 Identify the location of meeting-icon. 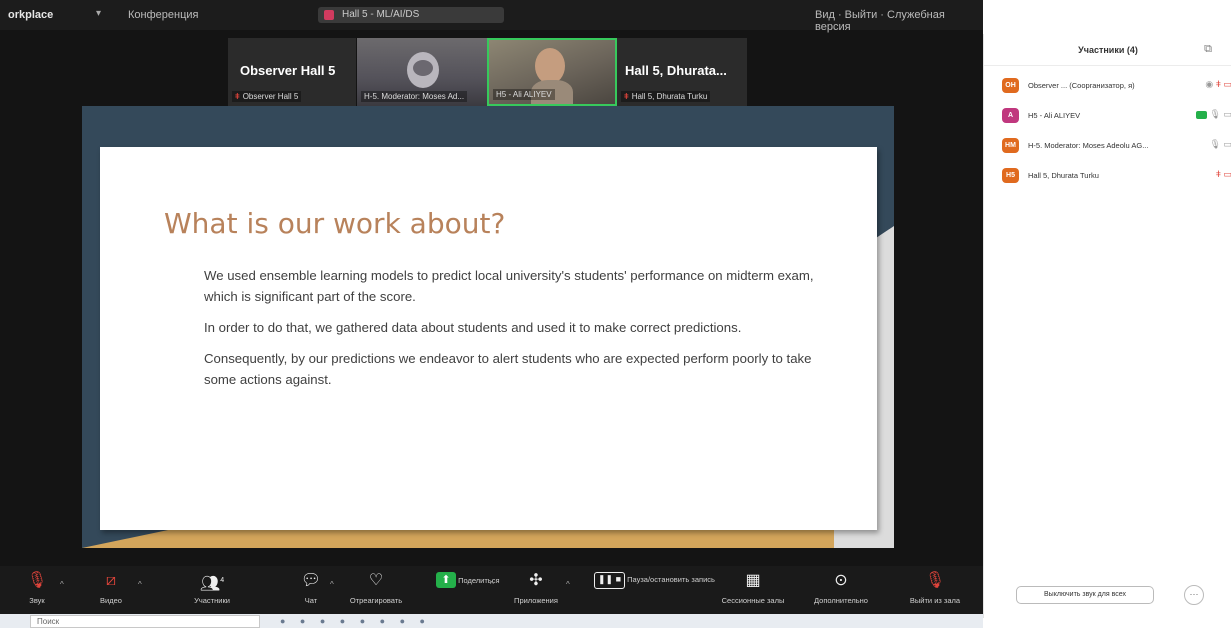
(329, 15).